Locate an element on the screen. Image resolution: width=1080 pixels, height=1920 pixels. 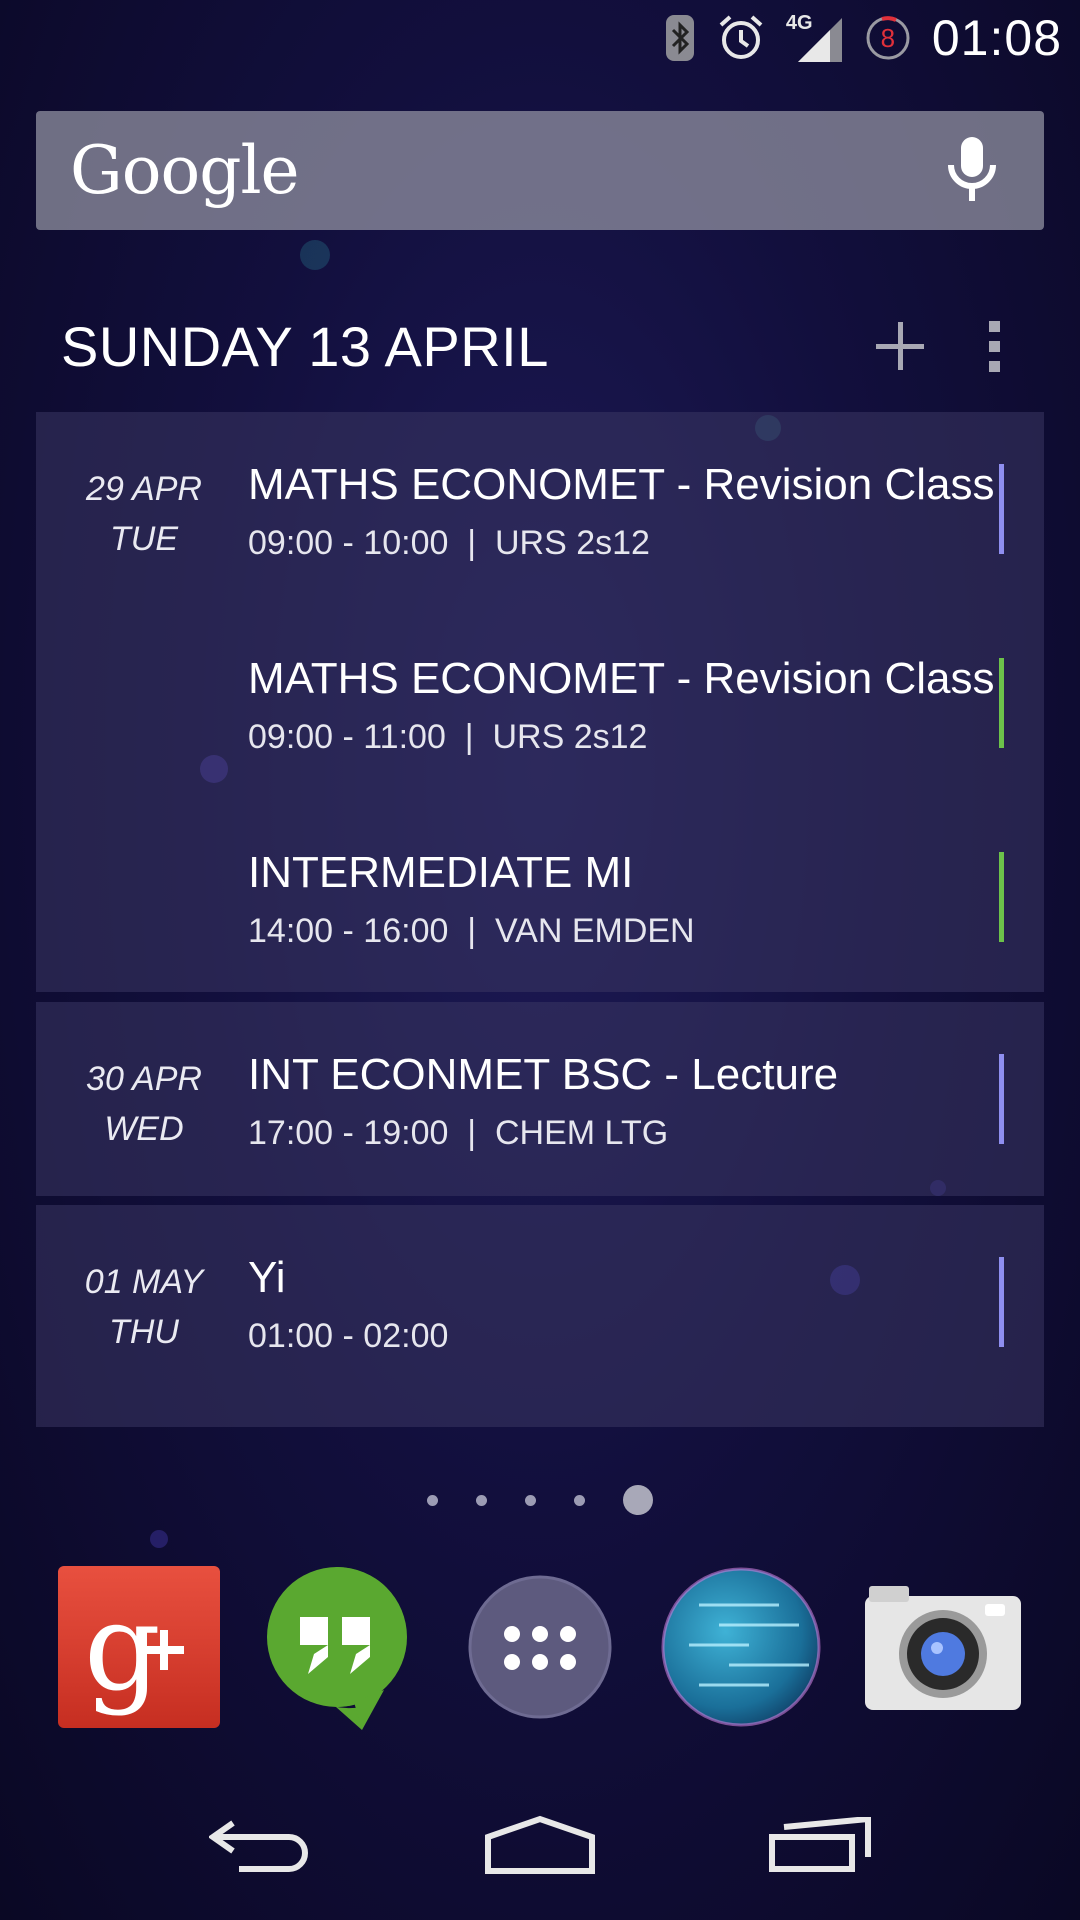
home-icon is located at coordinates (540, 1845).